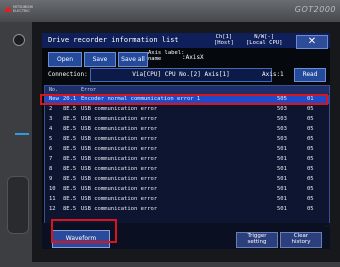 This screenshot has height=267, width=340. Describe the element at coordinates (187, 169) in the screenshot. I see `table-row: 8 8E.5 USB communication error 501 05` at that location.